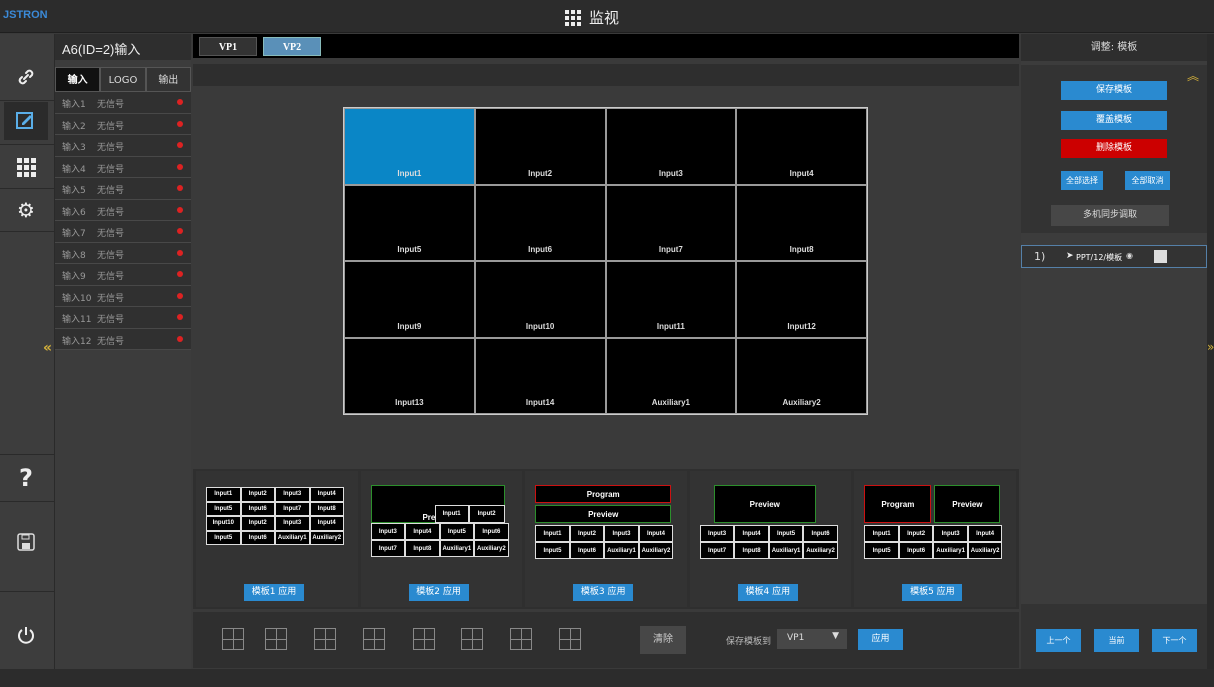  What do you see at coordinates (540, 146) in the screenshot?
I see `wall-cell: Input2` at bounding box center [540, 146].